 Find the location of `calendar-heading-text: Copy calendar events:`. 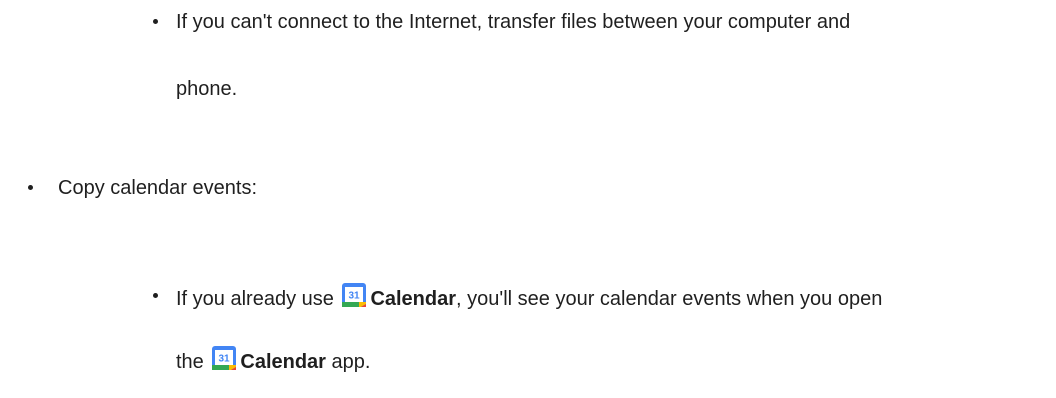

calendar-heading-text: Copy calendar events: is located at coordinates (158, 188).